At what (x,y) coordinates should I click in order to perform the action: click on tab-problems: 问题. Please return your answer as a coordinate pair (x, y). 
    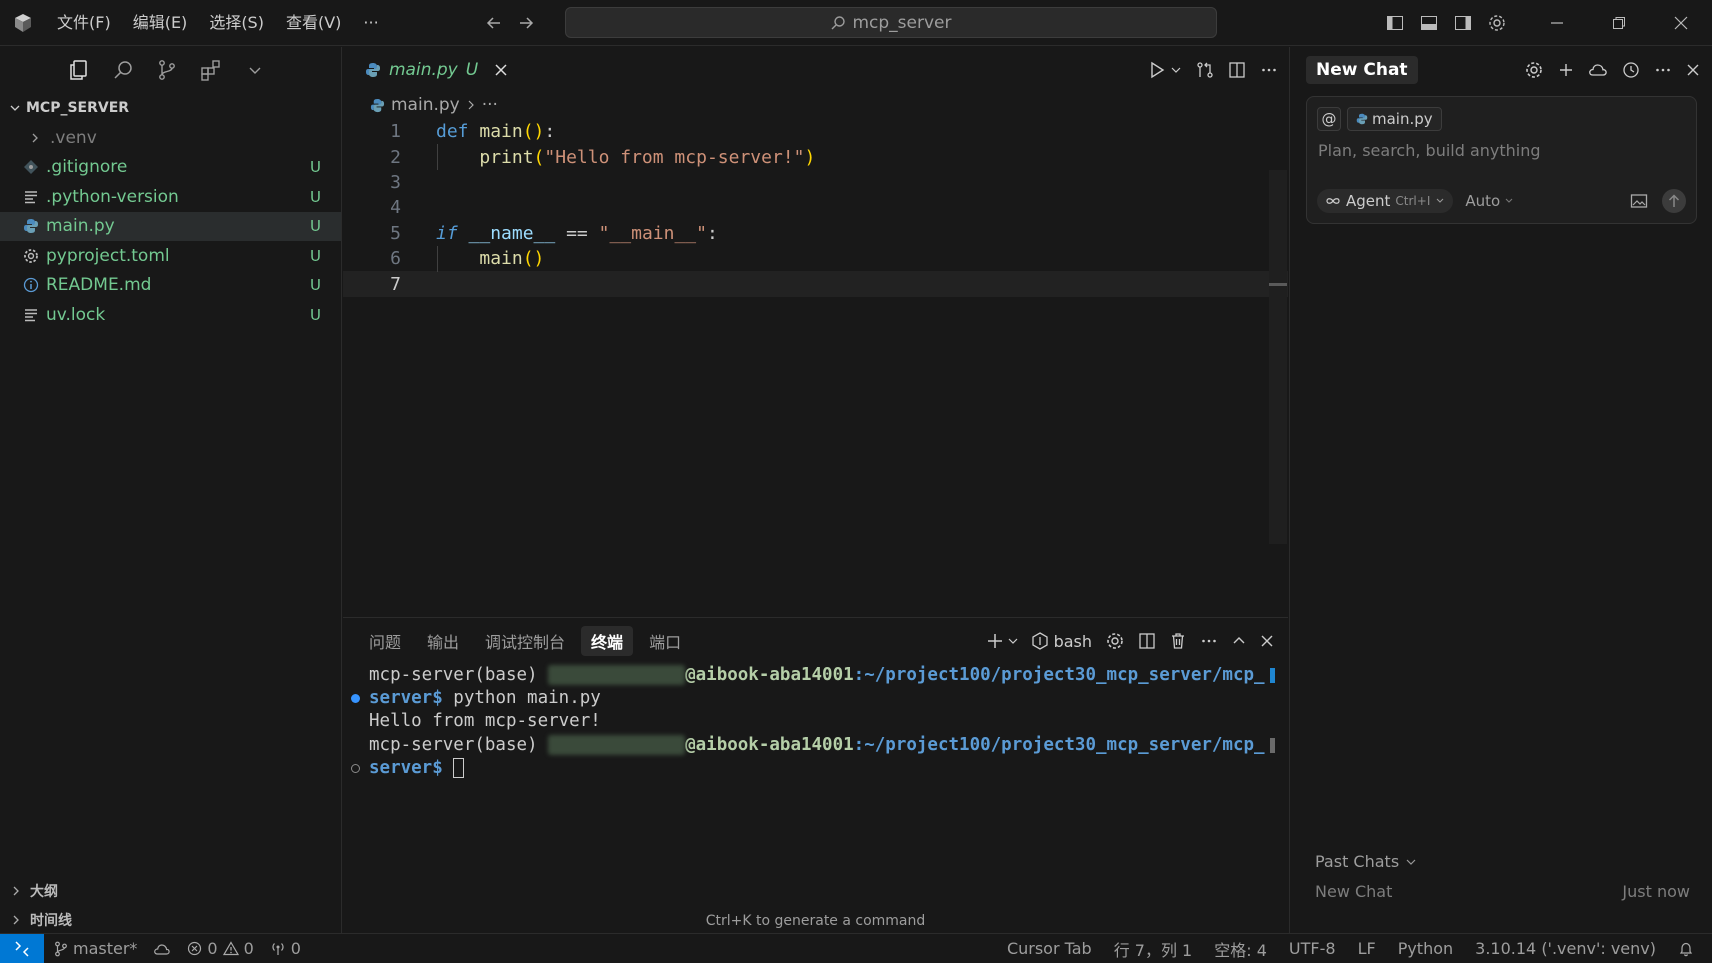
    Looking at the image, I should click on (385, 641).